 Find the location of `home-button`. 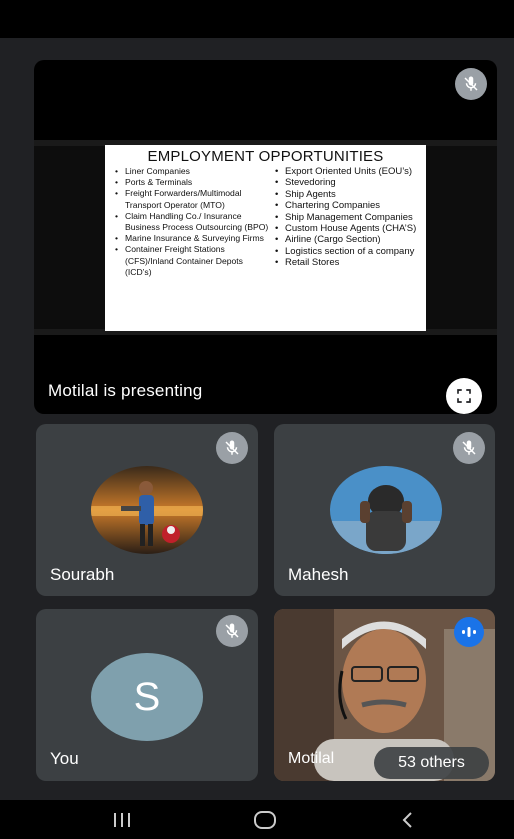

home-button is located at coordinates (265, 819).